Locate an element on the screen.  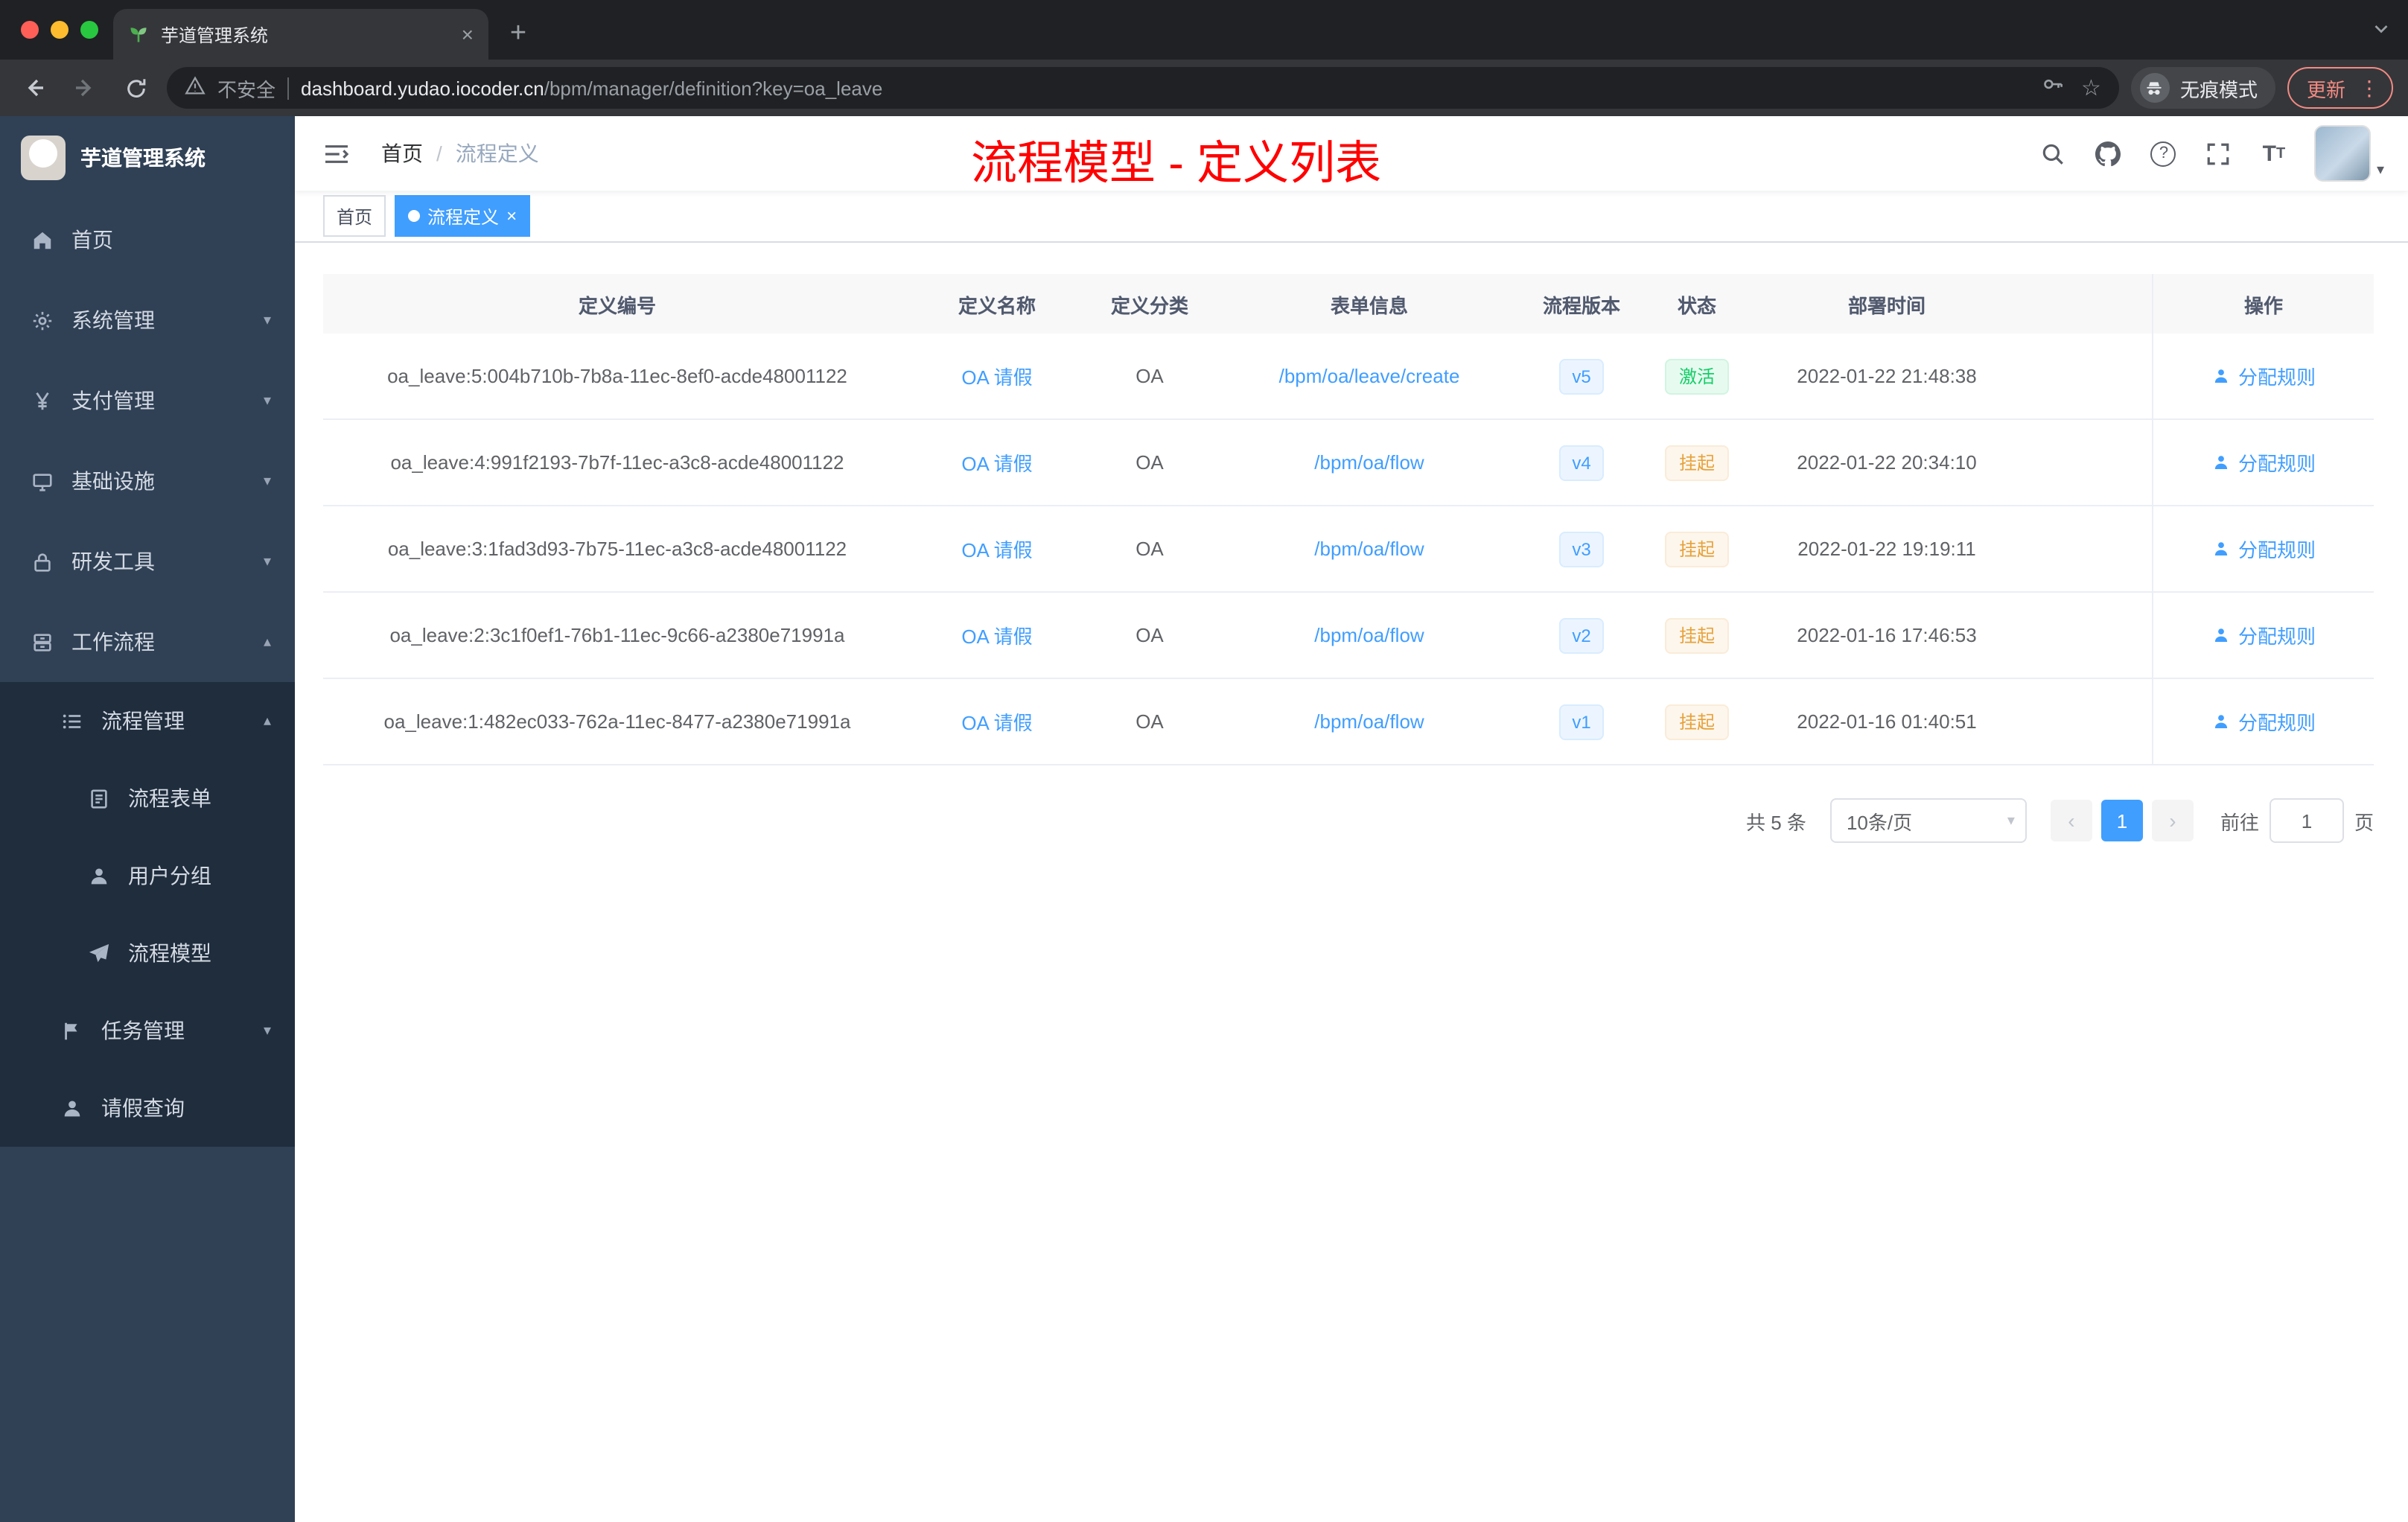
key-icon is located at coordinates (2052, 88).